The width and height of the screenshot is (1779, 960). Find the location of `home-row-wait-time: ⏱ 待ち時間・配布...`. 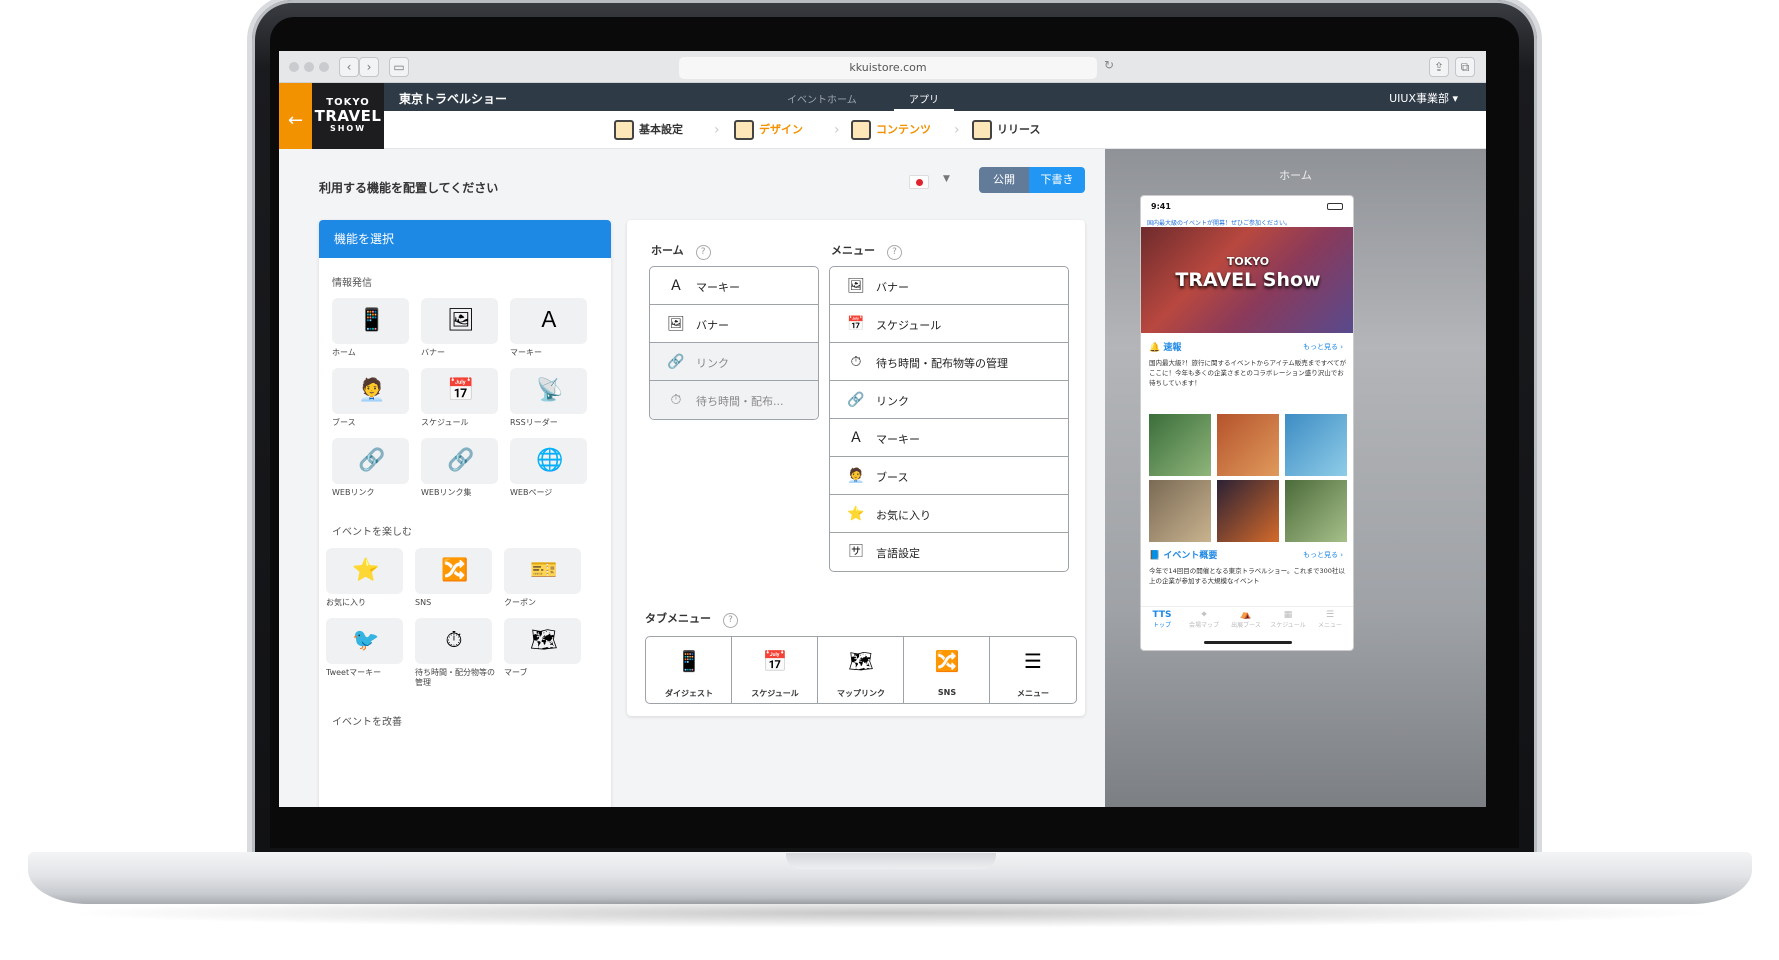

home-row-wait-time: ⏱ 待ち時間・配布... is located at coordinates (734, 400).